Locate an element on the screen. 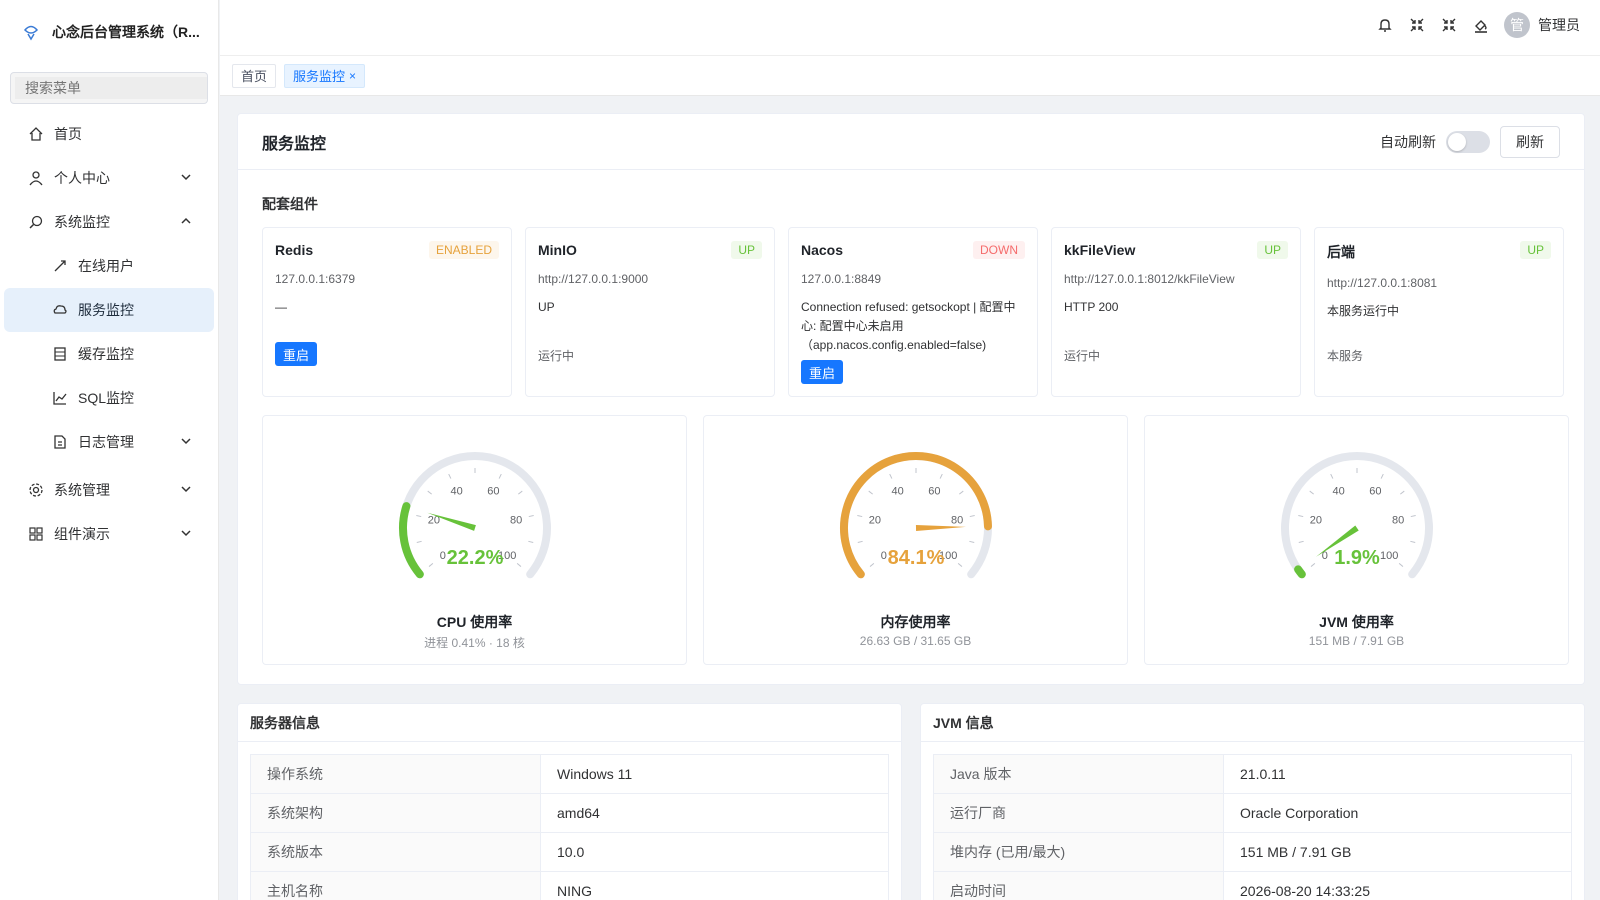 Image resolution: width=1600 pixels, height=900 pixels. sidebar-item-sql-monitor: SQL监控 is located at coordinates (109, 398).